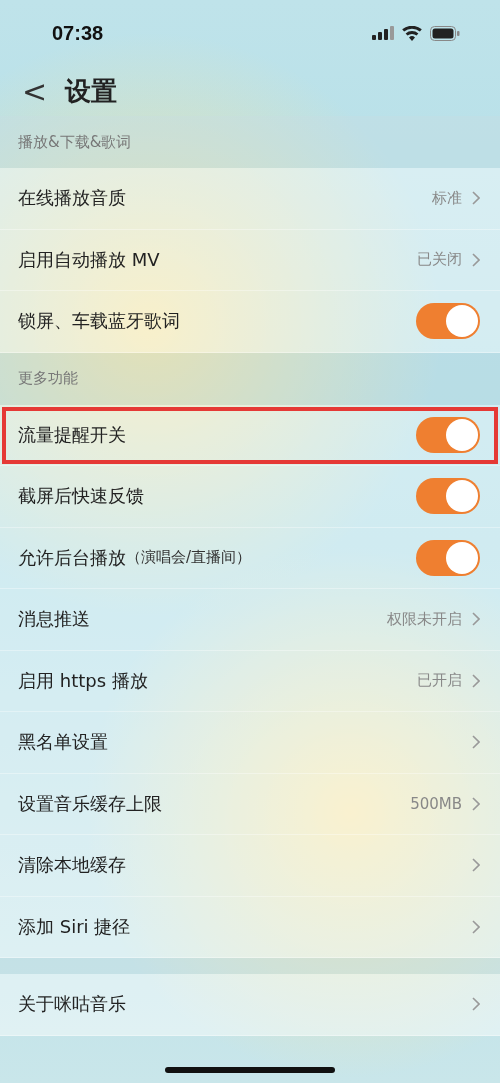 Image resolution: width=500 pixels, height=1083 pixels. Describe the element at coordinates (91, 91) in the screenshot. I see `page-title: 设置` at that location.